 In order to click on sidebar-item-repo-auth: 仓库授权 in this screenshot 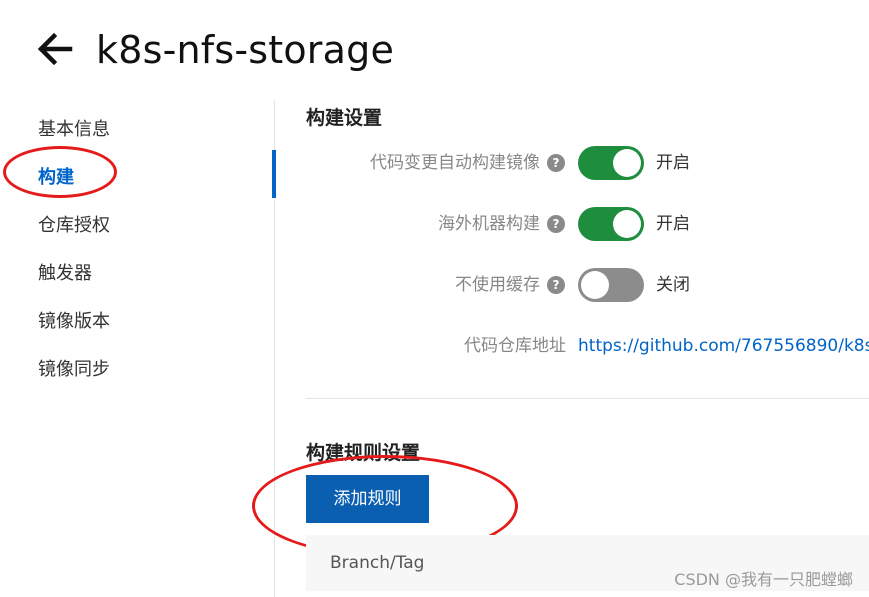, I will do `click(74, 226)`.